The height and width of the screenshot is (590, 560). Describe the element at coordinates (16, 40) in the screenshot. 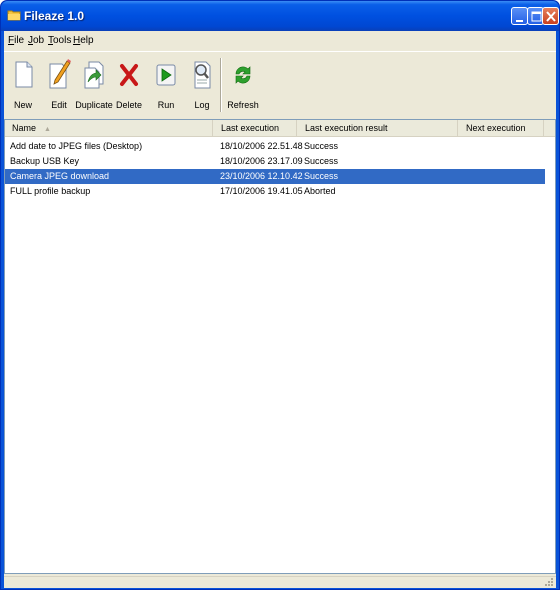

I see `menu-file: File` at that location.